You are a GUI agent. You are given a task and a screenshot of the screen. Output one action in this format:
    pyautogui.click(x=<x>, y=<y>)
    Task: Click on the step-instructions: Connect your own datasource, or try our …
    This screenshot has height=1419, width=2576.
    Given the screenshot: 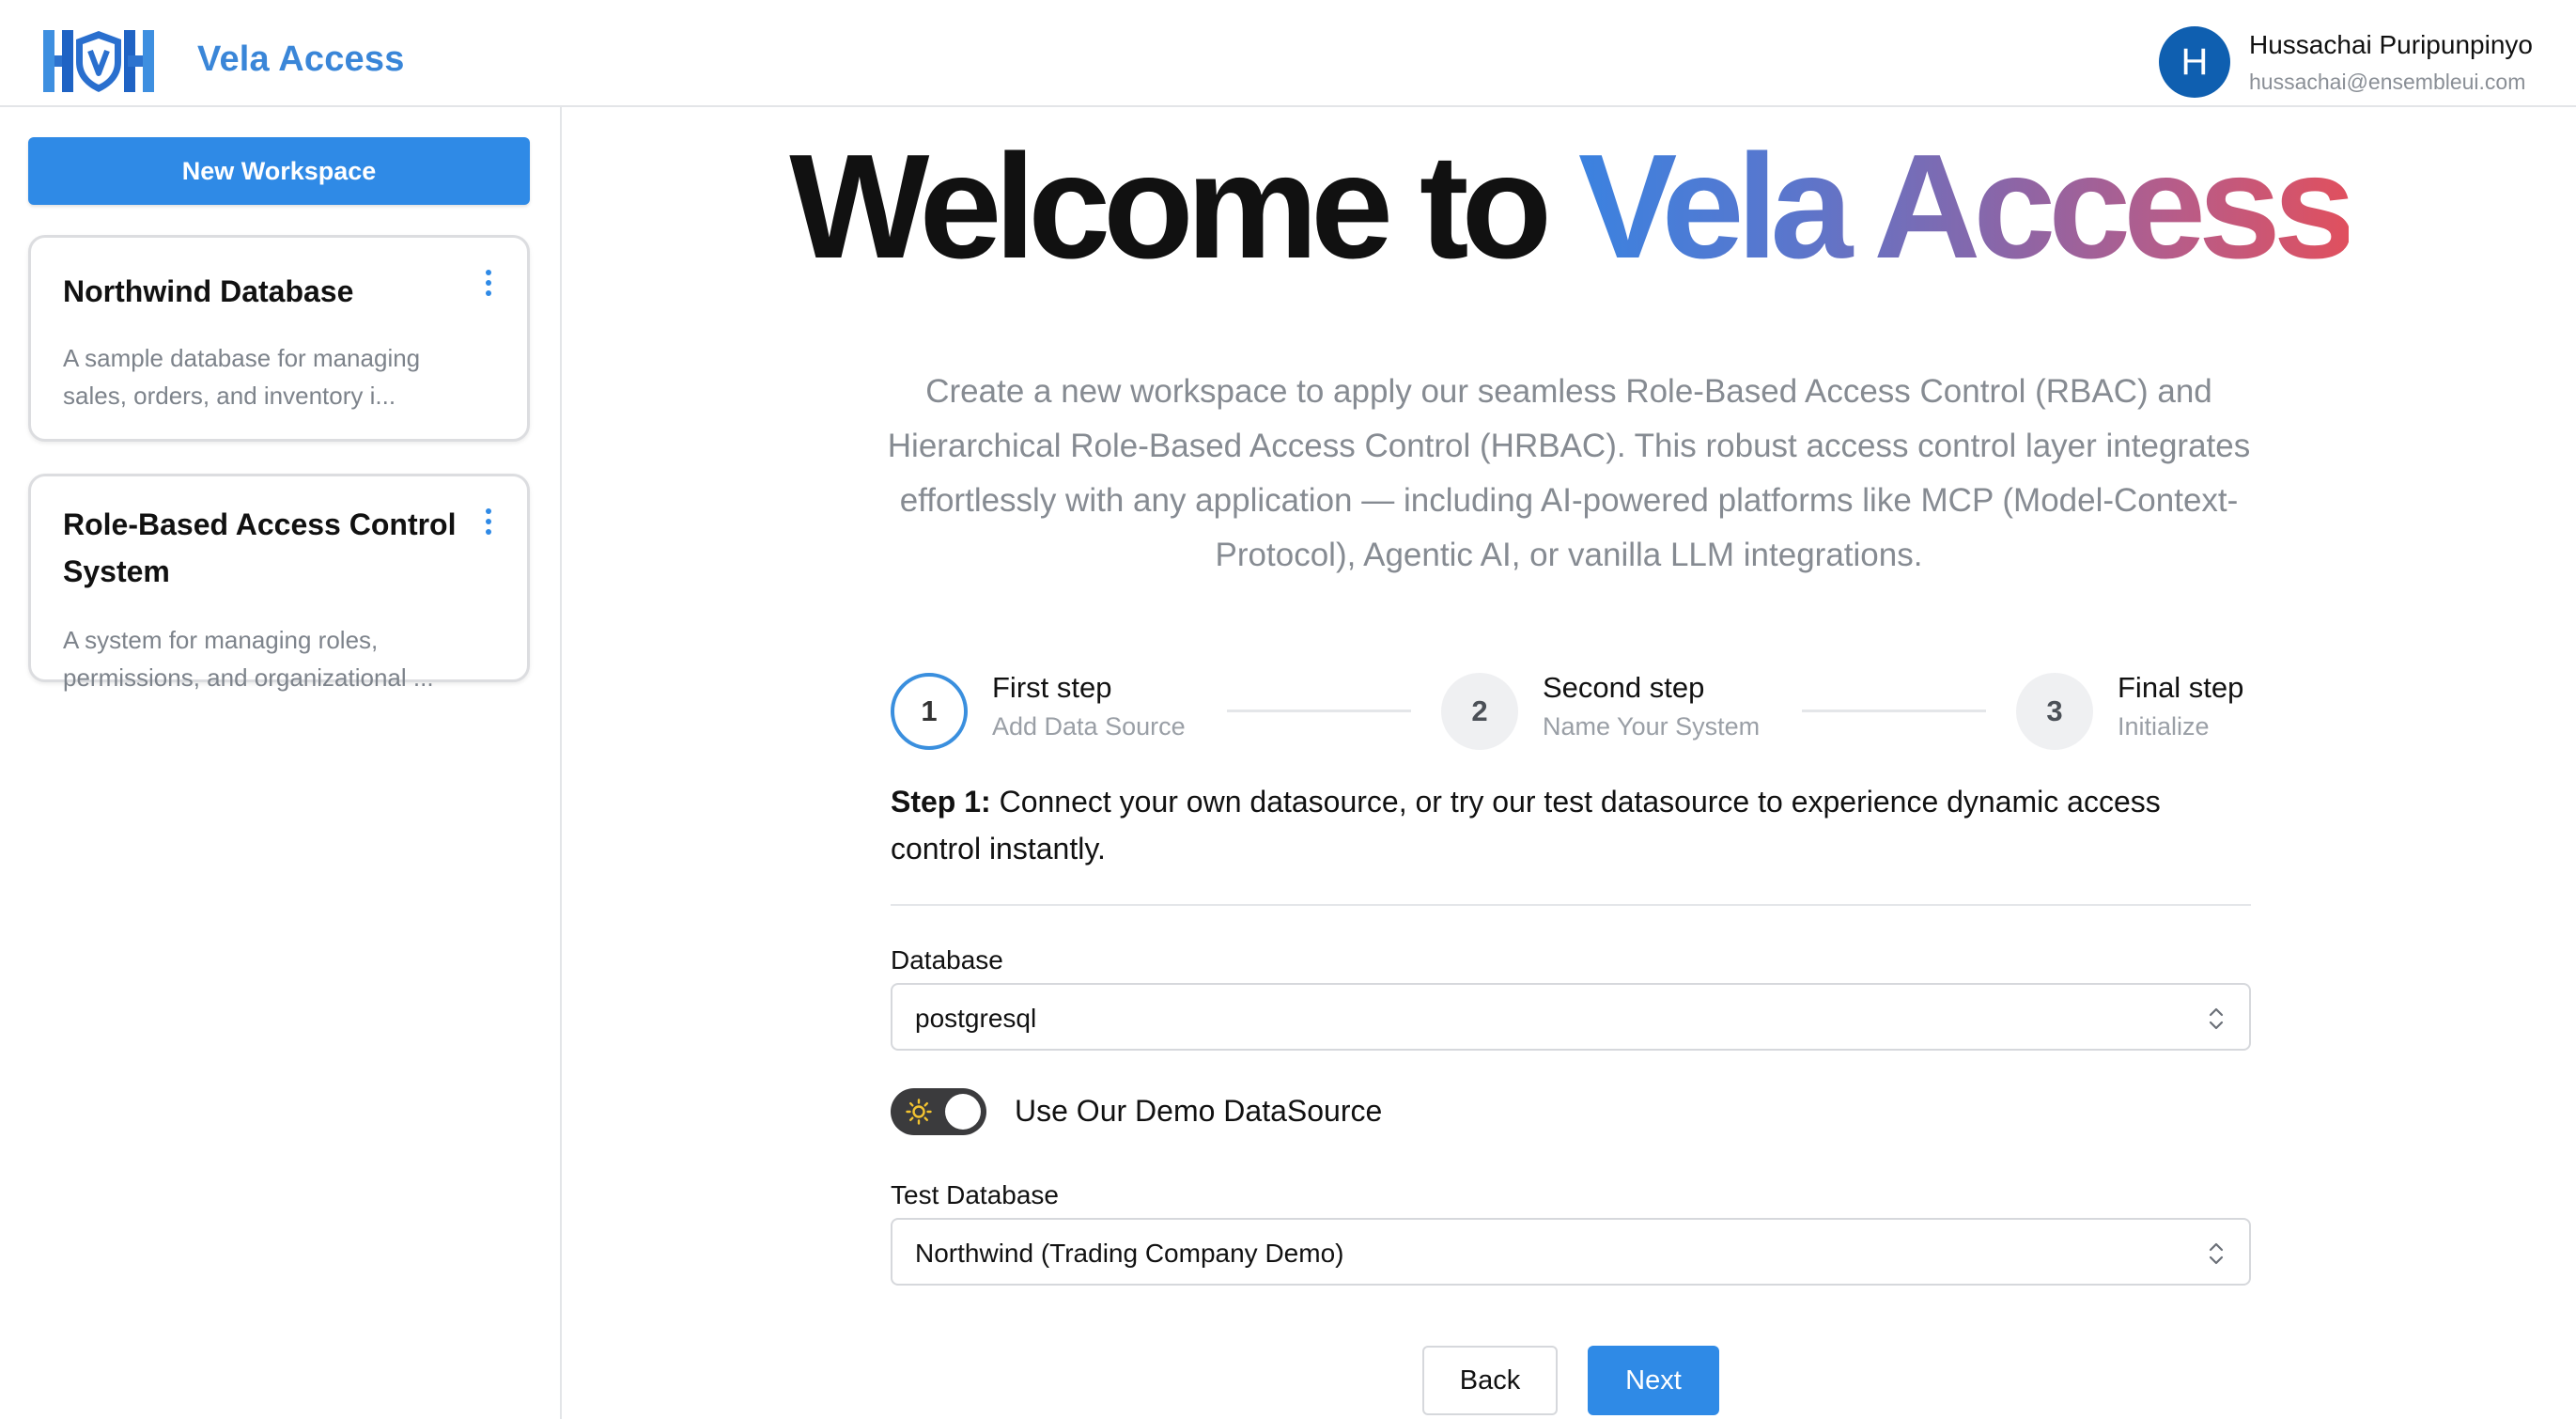 What is the action you would take?
    pyautogui.click(x=1526, y=825)
    